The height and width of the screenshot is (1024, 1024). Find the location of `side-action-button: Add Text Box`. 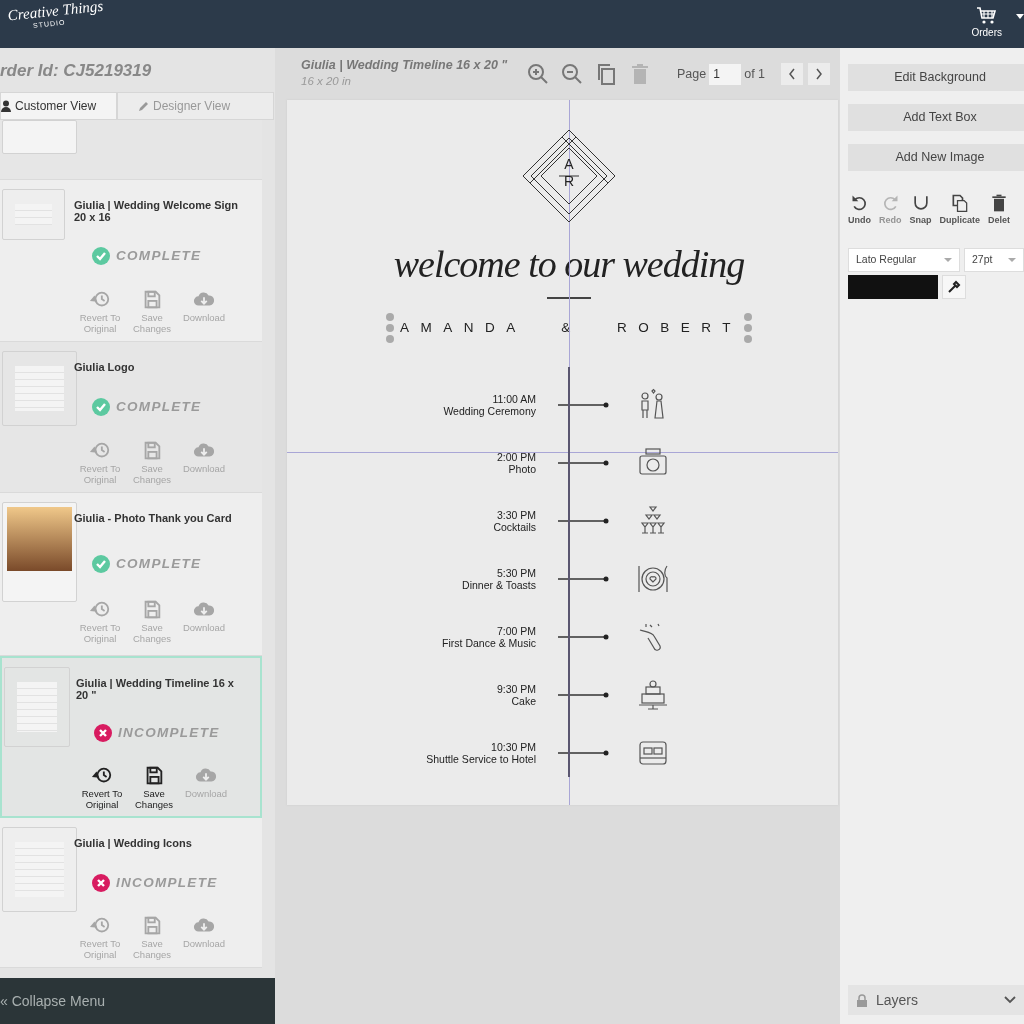

side-action-button: Add Text Box is located at coordinates (936, 117).